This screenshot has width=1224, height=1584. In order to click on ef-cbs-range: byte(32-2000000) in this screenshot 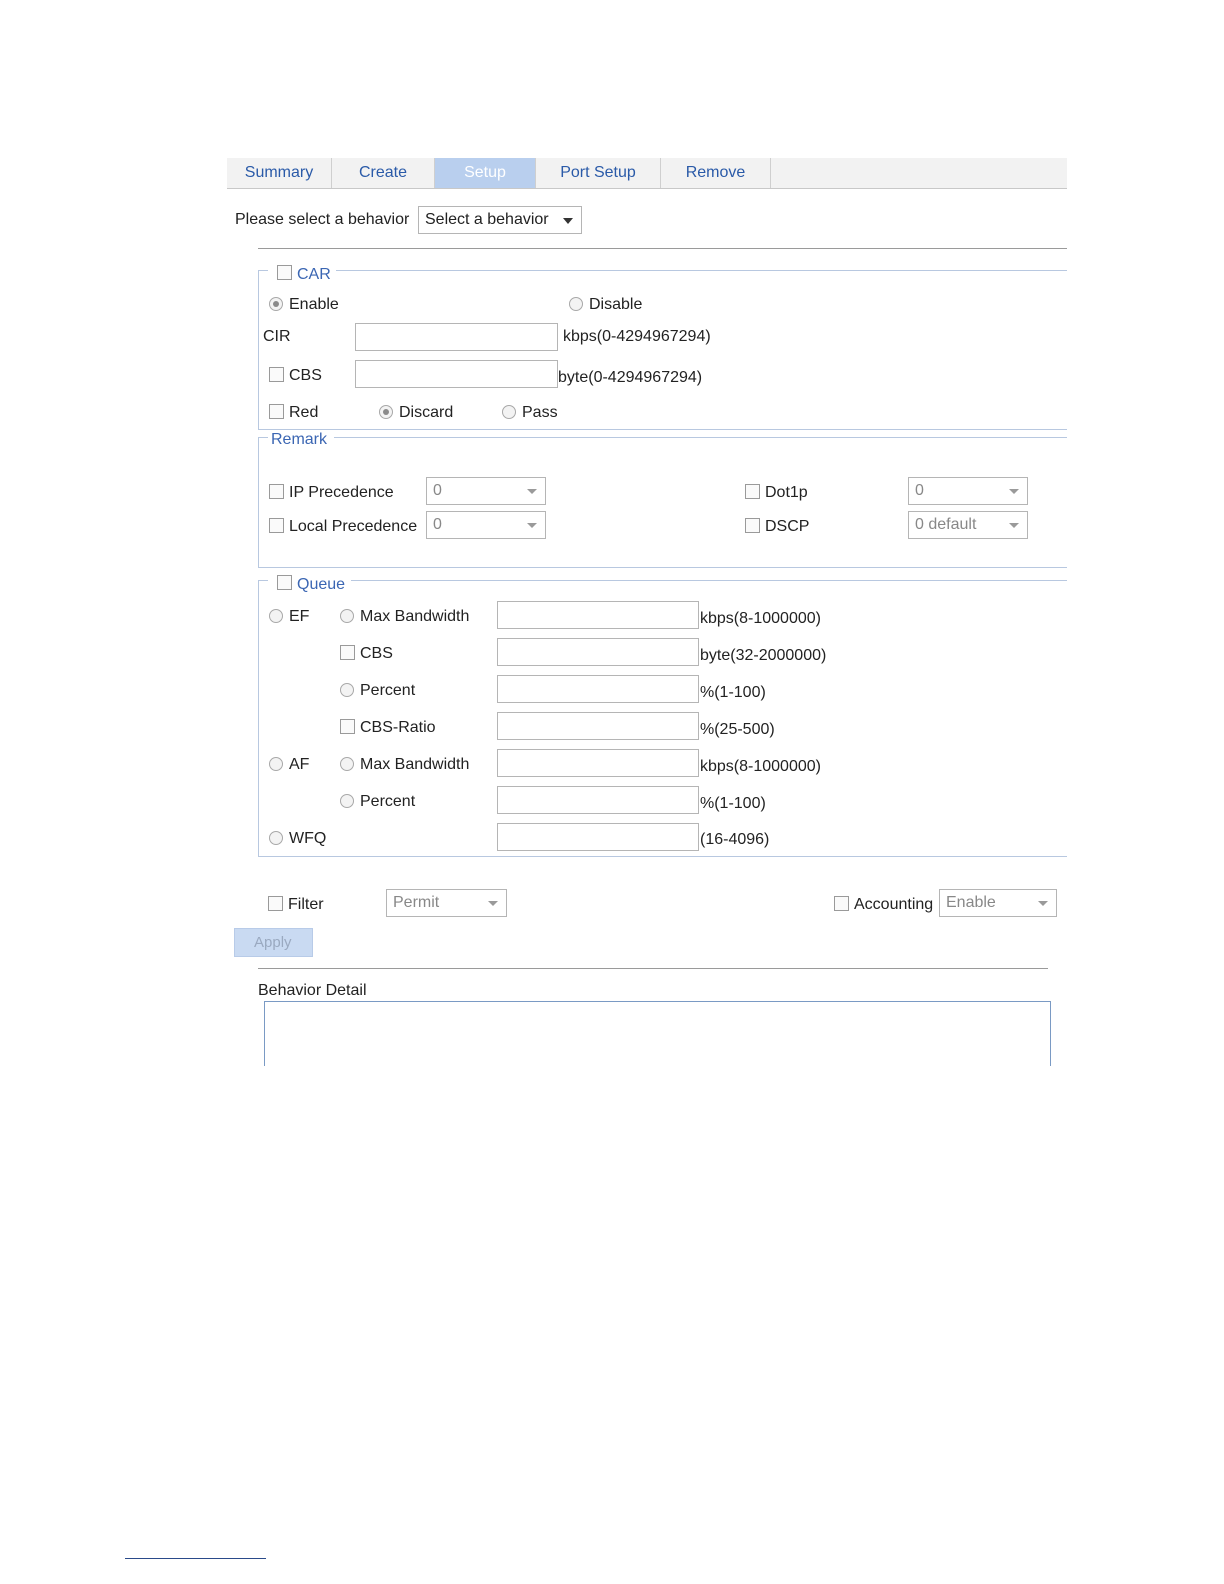, I will do `click(763, 655)`.